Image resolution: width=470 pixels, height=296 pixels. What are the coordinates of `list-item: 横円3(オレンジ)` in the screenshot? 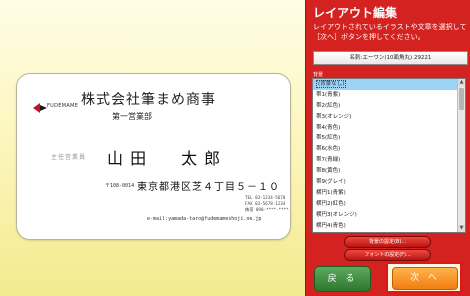 It's located at (385, 215).